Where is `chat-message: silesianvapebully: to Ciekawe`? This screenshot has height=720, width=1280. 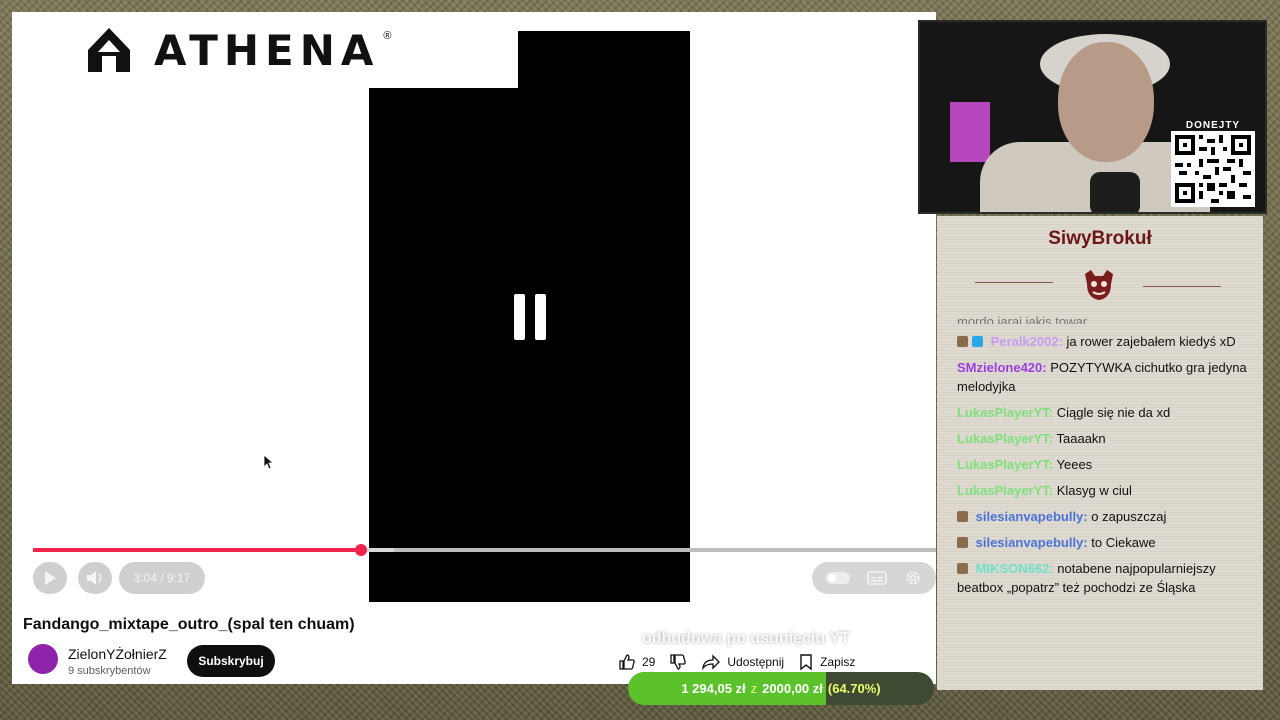 chat-message: silesianvapebully: to Ciekawe is located at coordinates (1102, 542).